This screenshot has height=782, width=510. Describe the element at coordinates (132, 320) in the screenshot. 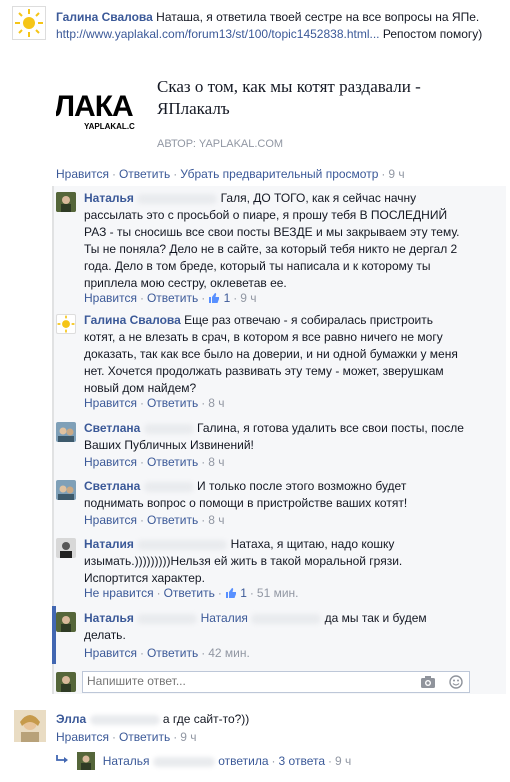

I see `reply-author: Галина Свалова` at that location.